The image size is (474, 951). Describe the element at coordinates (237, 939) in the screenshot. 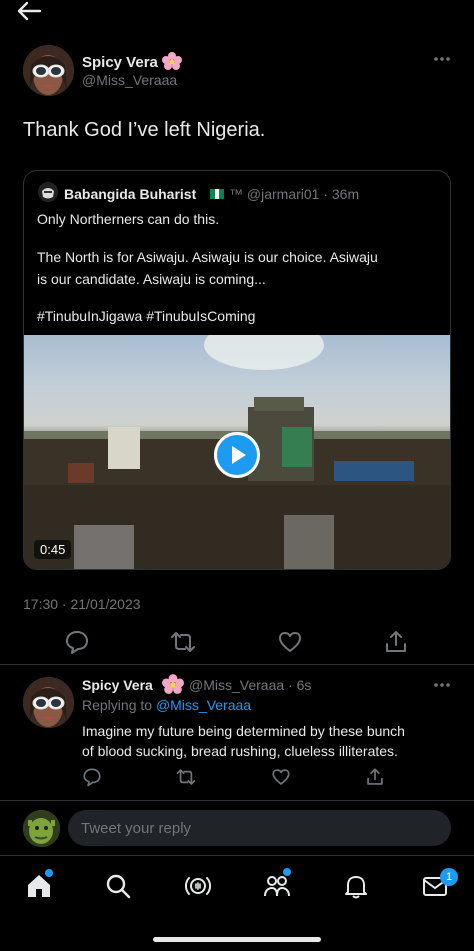

I see `home-indicator` at that location.